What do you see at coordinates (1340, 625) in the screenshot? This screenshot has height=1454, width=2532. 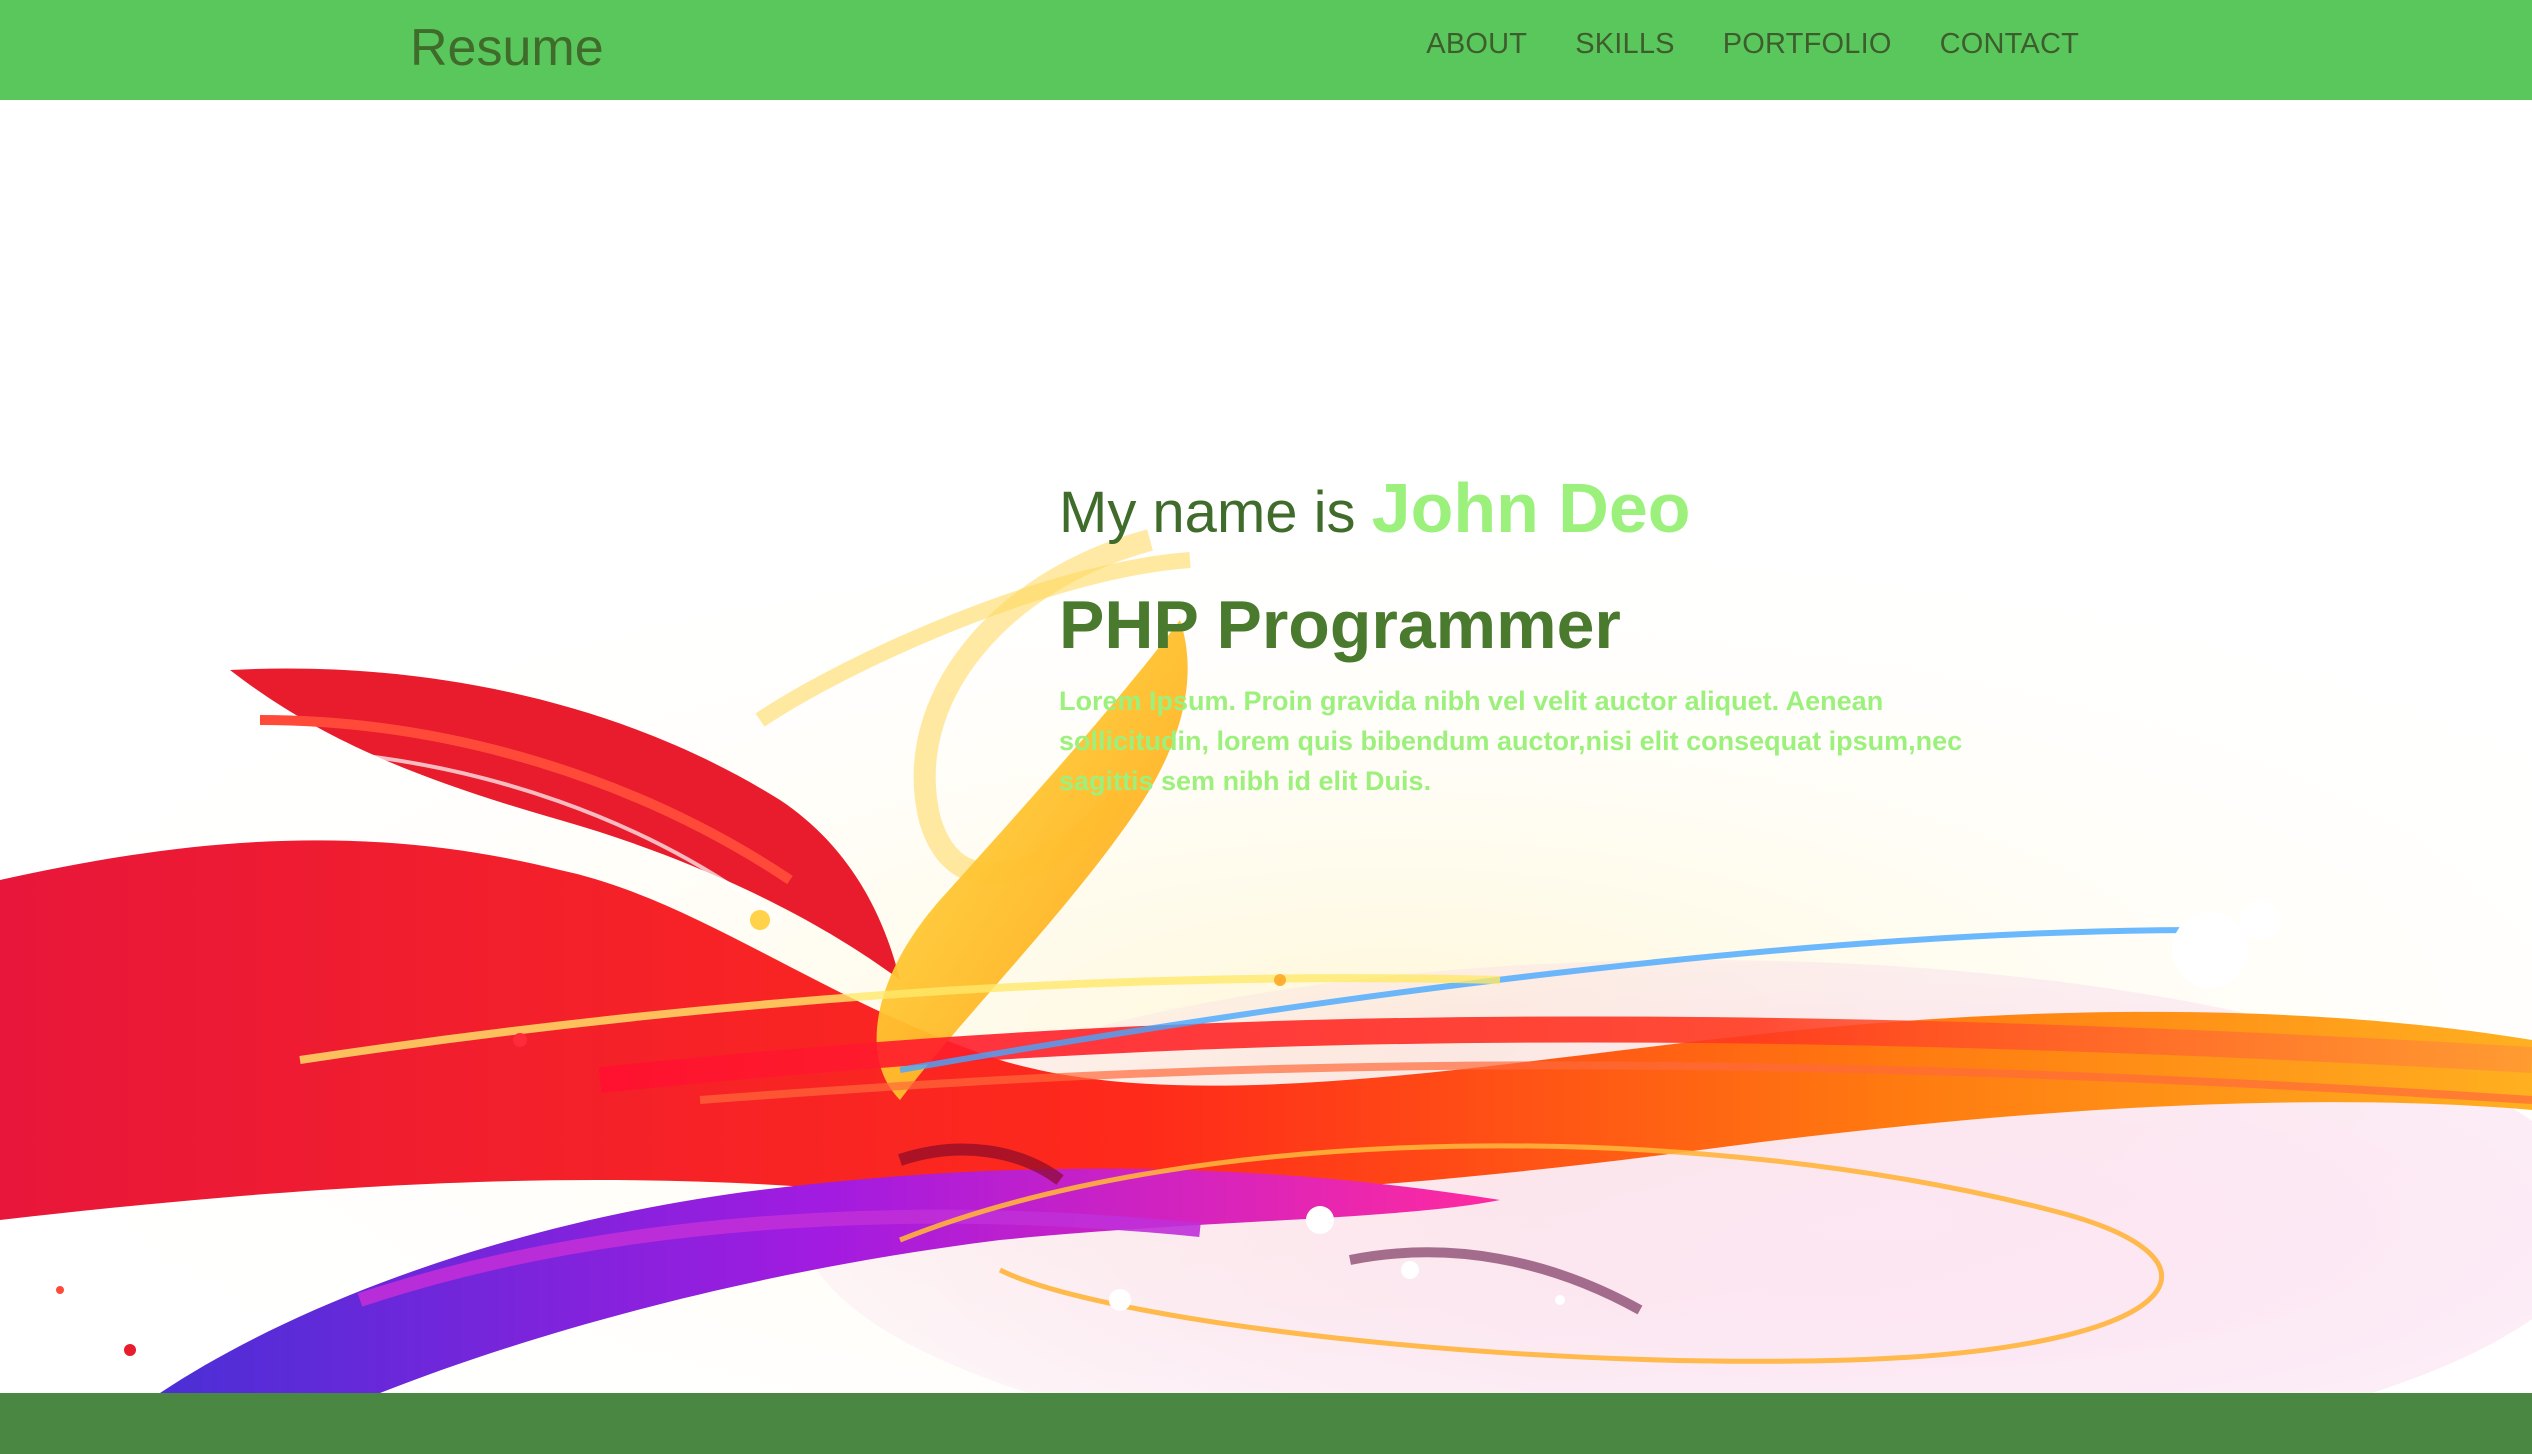 I see `job-title: PHP Programmer` at bounding box center [1340, 625].